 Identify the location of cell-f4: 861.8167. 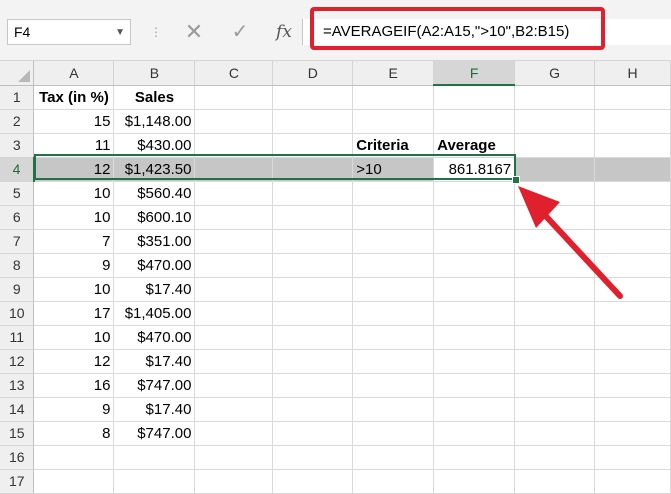
(474, 169).